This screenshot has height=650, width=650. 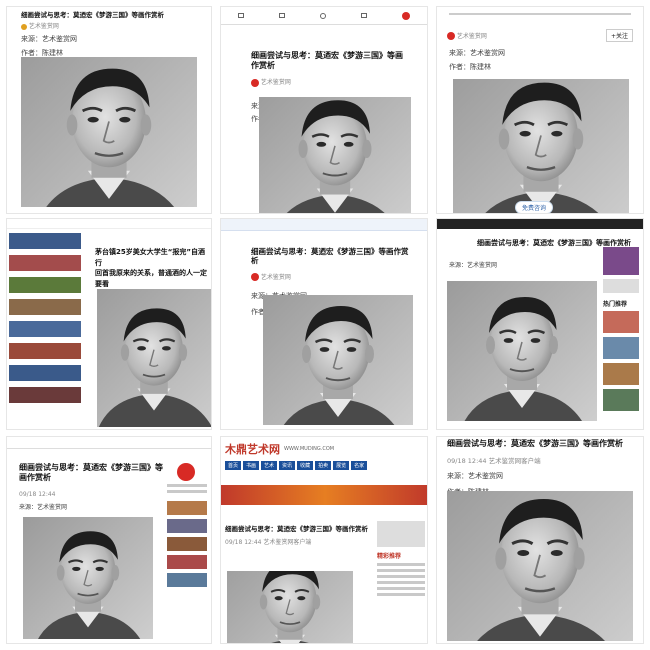 I want to click on site-nav: 首页 书画 艺术 资讯 收藏 拍卖 展览 名家, so click(x=324, y=465).